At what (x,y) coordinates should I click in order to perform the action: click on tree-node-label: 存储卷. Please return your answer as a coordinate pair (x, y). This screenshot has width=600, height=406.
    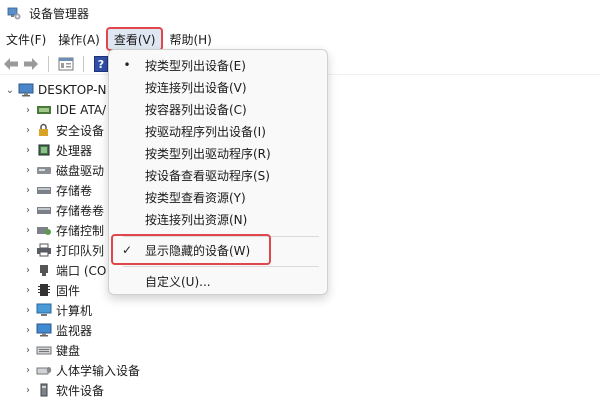
    Looking at the image, I should click on (74, 190).